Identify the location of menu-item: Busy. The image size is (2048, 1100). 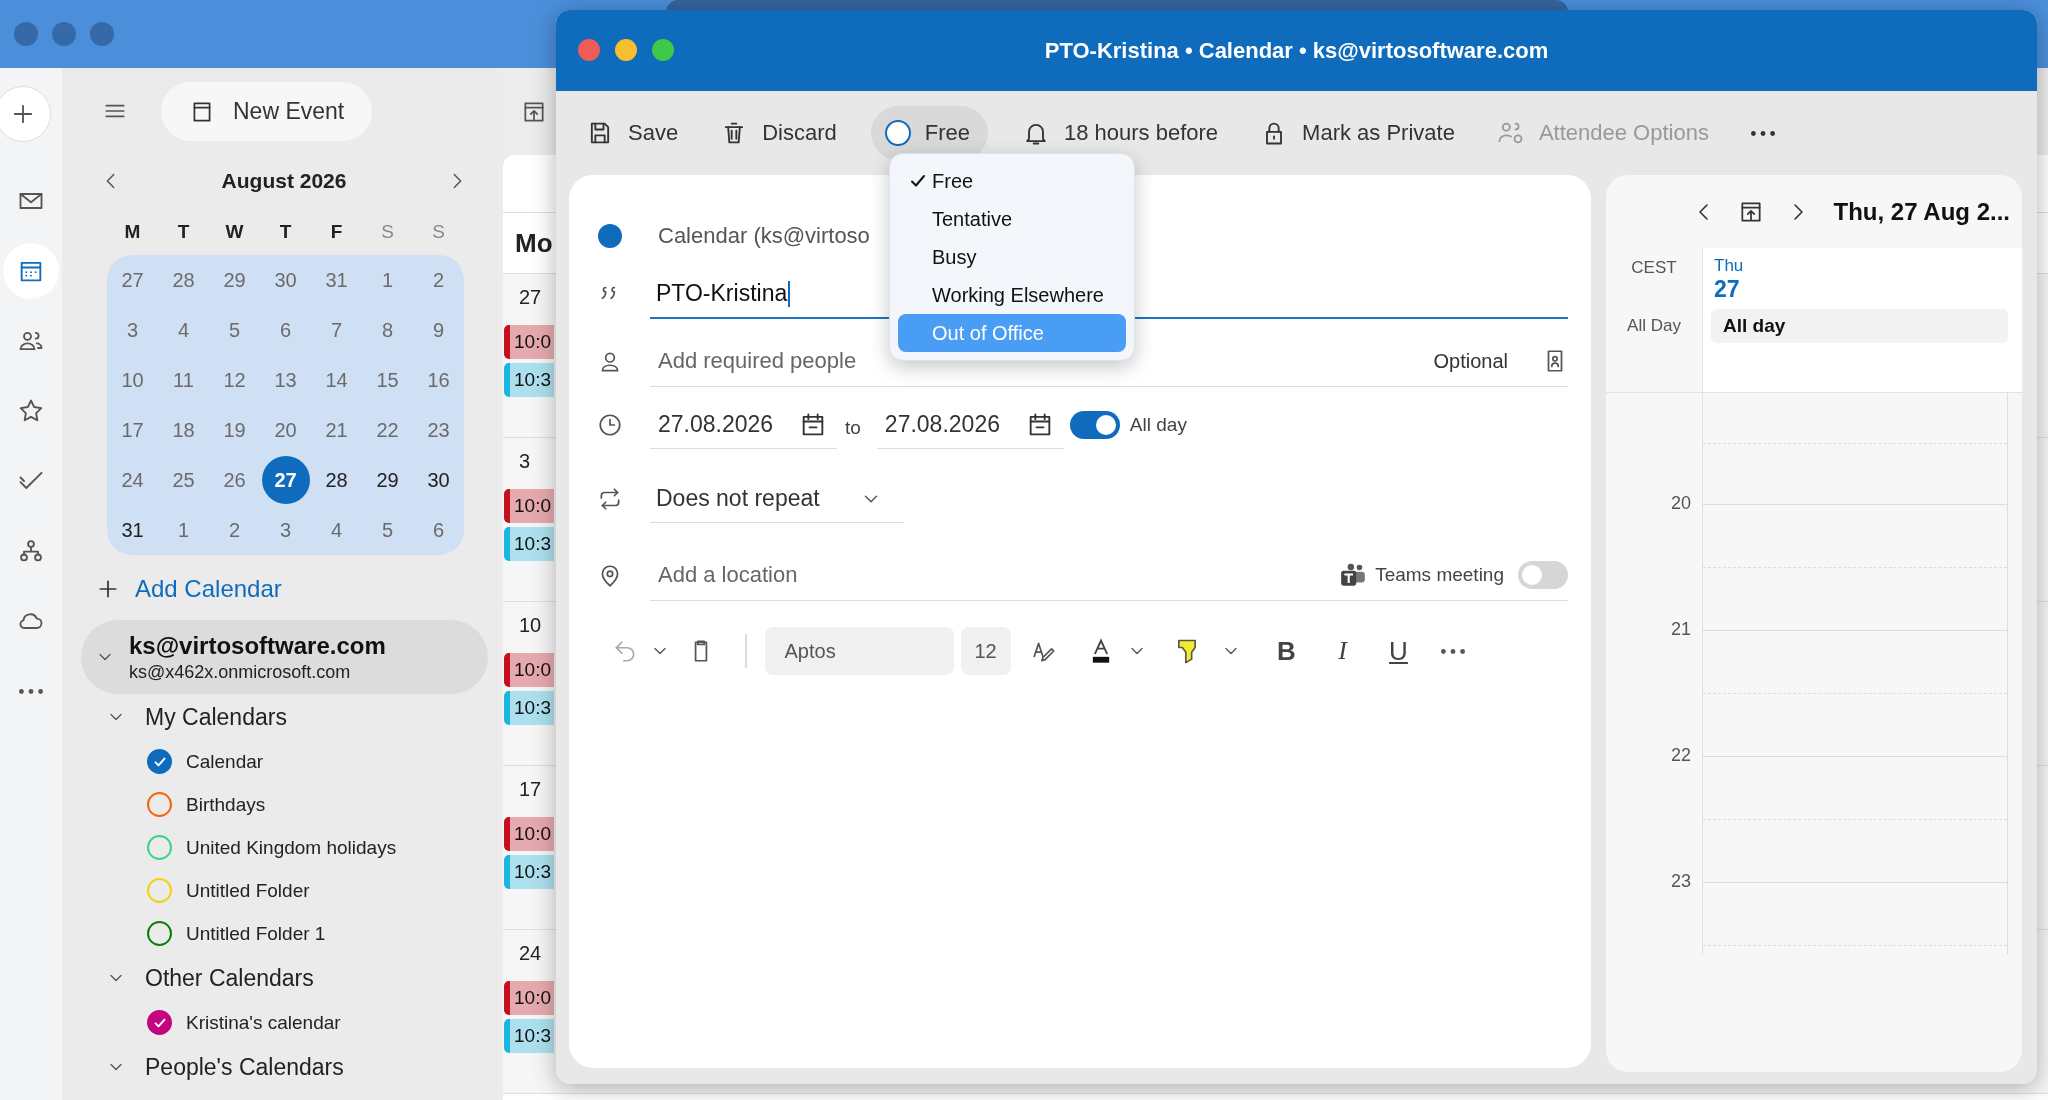
(1012, 257).